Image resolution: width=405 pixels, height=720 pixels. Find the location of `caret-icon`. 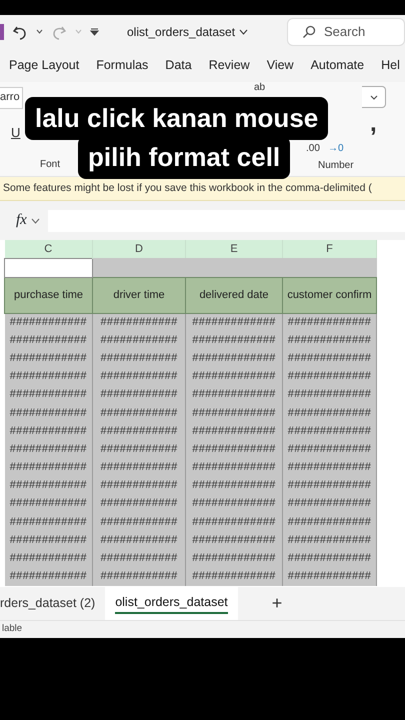

caret-icon is located at coordinates (39, 31).